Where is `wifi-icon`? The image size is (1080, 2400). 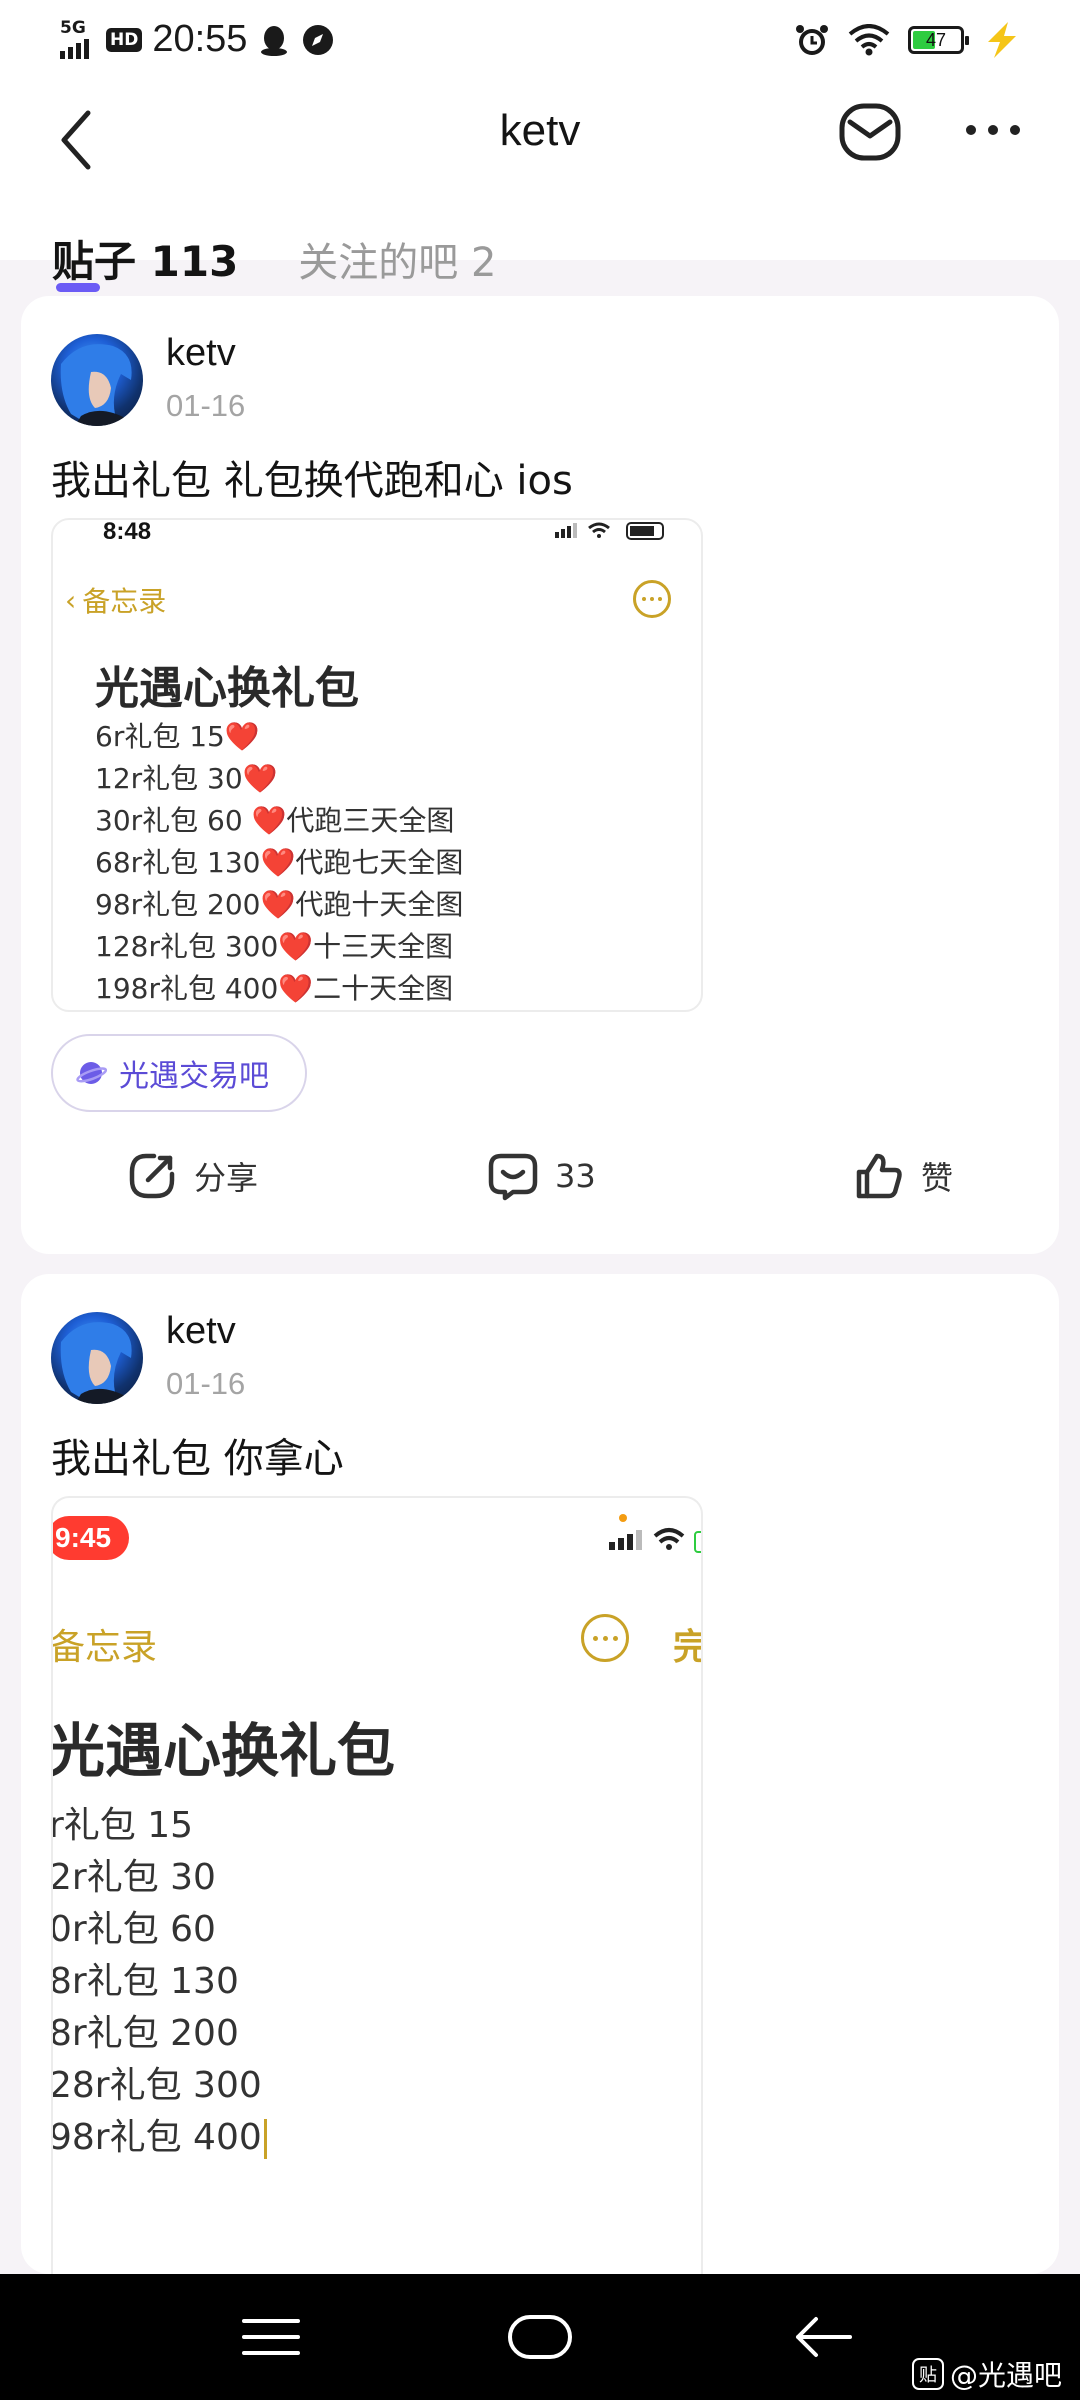 wifi-icon is located at coordinates (869, 40).